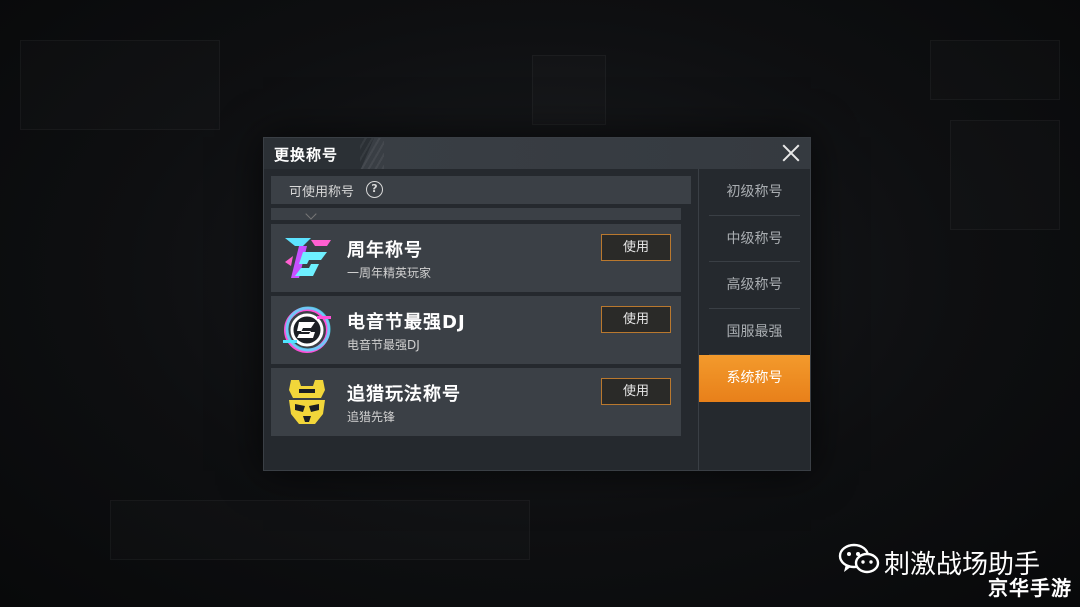 Image resolution: width=1080 pixels, height=607 pixels. Describe the element at coordinates (383, 345) in the screenshot. I see `title-description: 电音节最强DJ` at that location.